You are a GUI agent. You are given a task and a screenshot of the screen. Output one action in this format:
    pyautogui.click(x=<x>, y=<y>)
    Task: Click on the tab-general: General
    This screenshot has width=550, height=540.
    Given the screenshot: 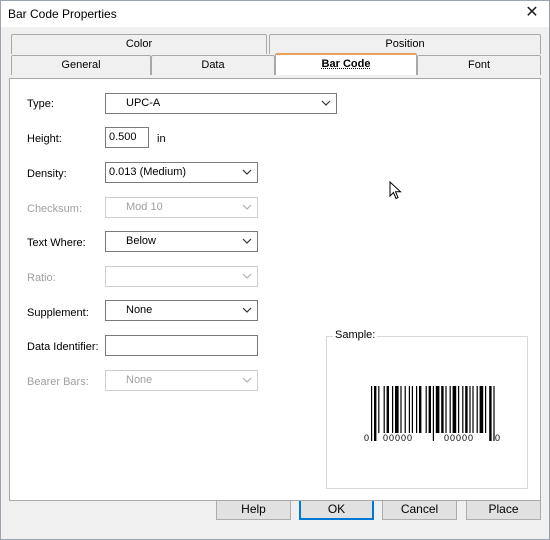 What is the action you would take?
    pyautogui.click(x=81, y=65)
    